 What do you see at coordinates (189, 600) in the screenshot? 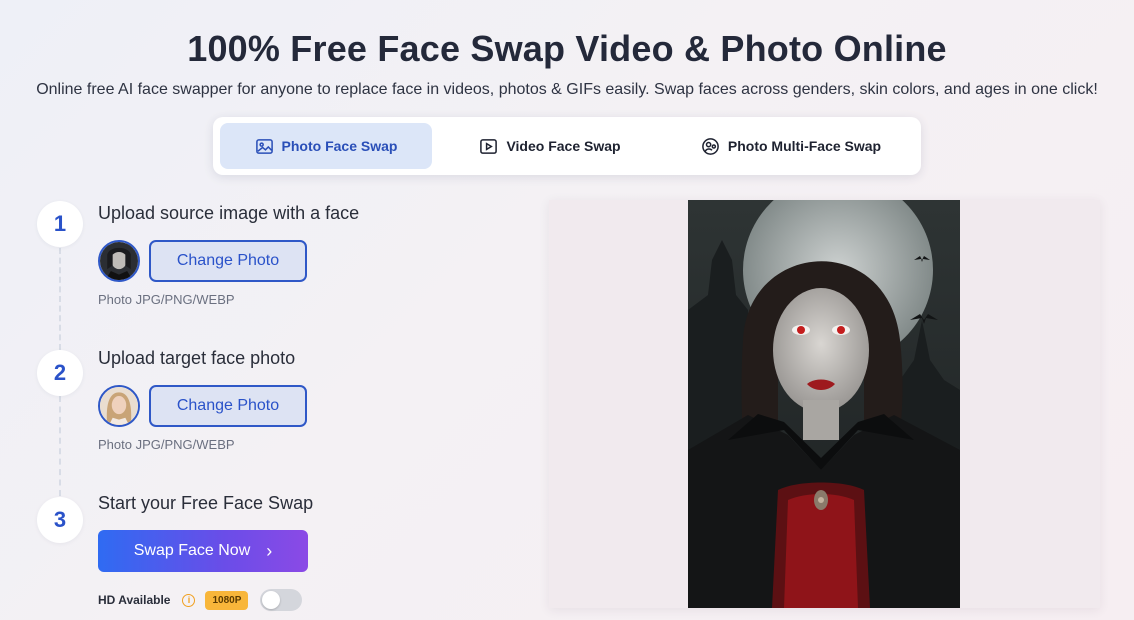
I see `info-icon: i` at bounding box center [189, 600].